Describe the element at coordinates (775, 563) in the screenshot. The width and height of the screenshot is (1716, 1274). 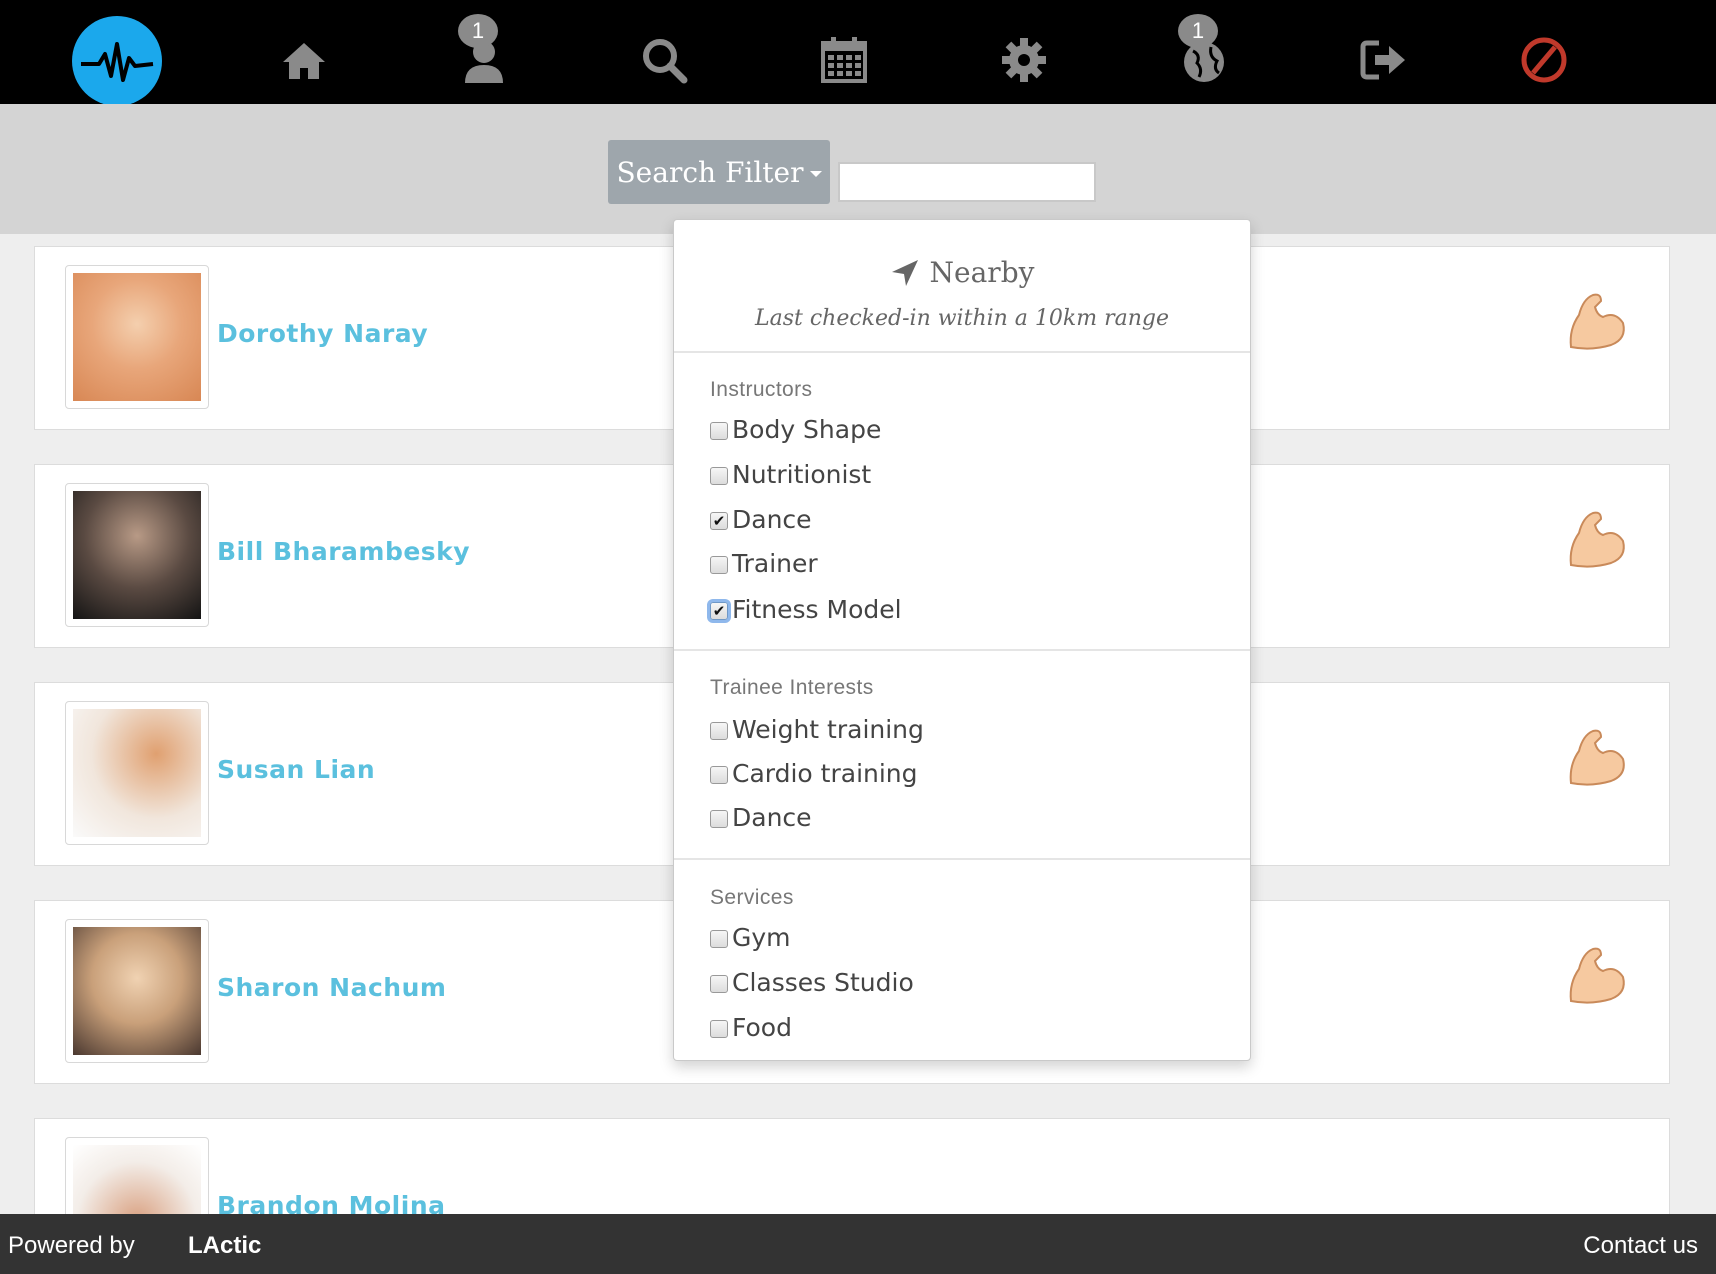
I see `option-label: Trainer` at that location.